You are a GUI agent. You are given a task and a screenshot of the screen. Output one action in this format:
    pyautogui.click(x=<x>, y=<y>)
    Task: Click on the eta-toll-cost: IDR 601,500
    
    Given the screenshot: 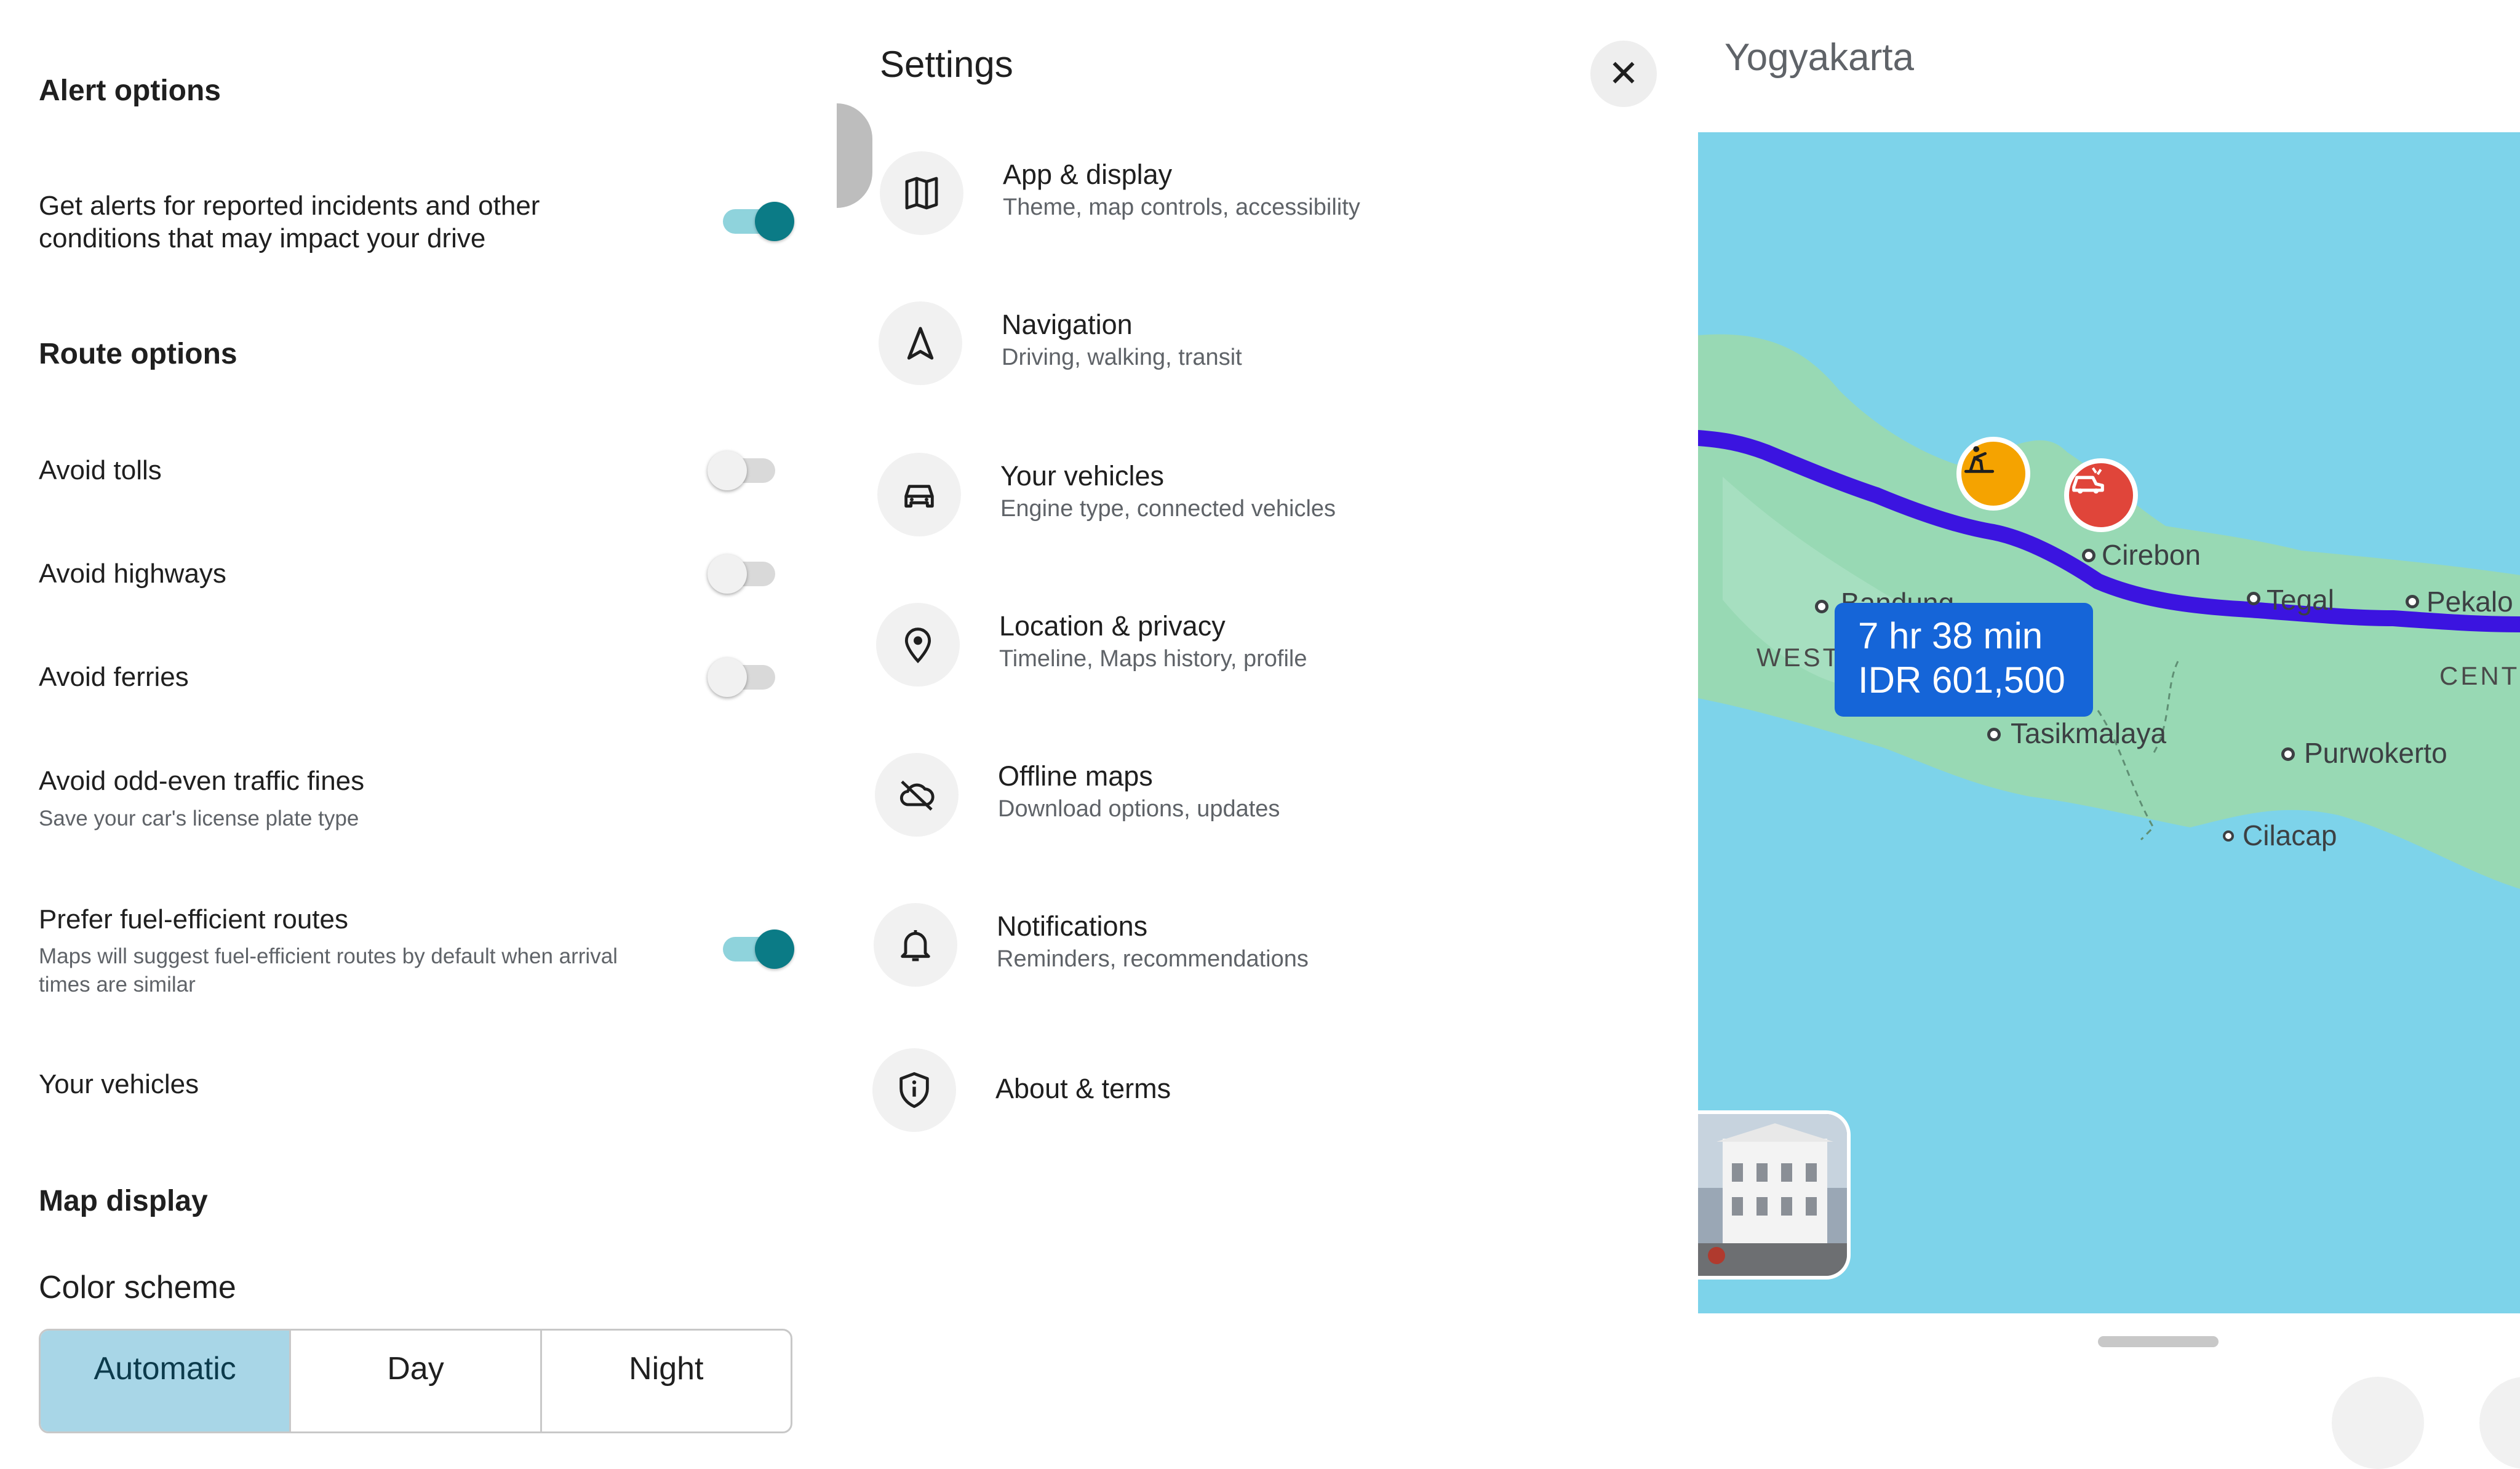 What is the action you would take?
    pyautogui.click(x=1961, y=680)
    